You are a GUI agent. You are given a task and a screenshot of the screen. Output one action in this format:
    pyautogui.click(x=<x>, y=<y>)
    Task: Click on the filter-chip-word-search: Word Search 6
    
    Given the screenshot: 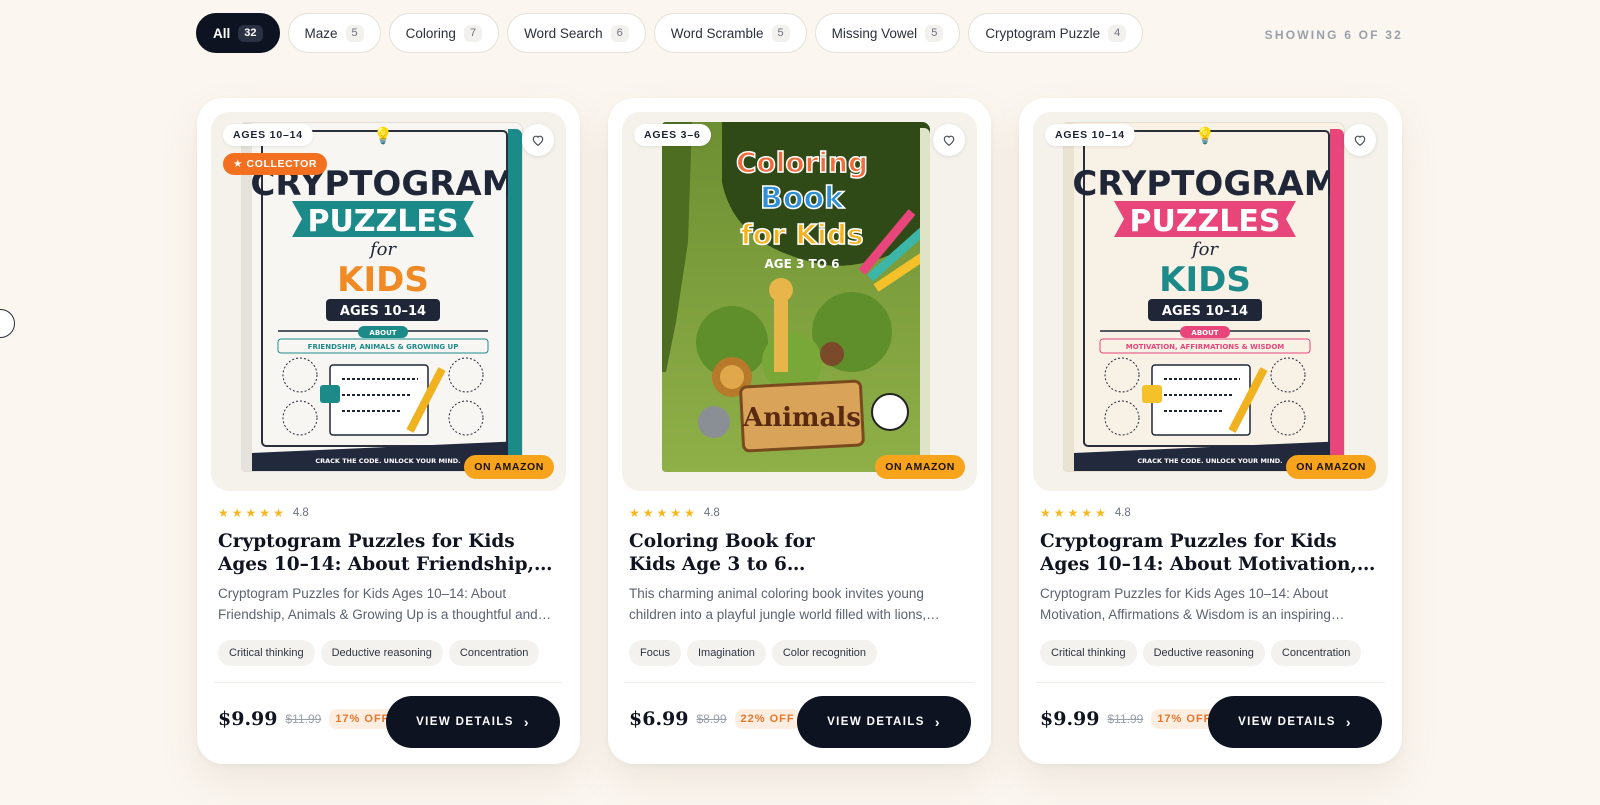 What is the action you would take?
    pyautogui.click(x=576, y=33)
    